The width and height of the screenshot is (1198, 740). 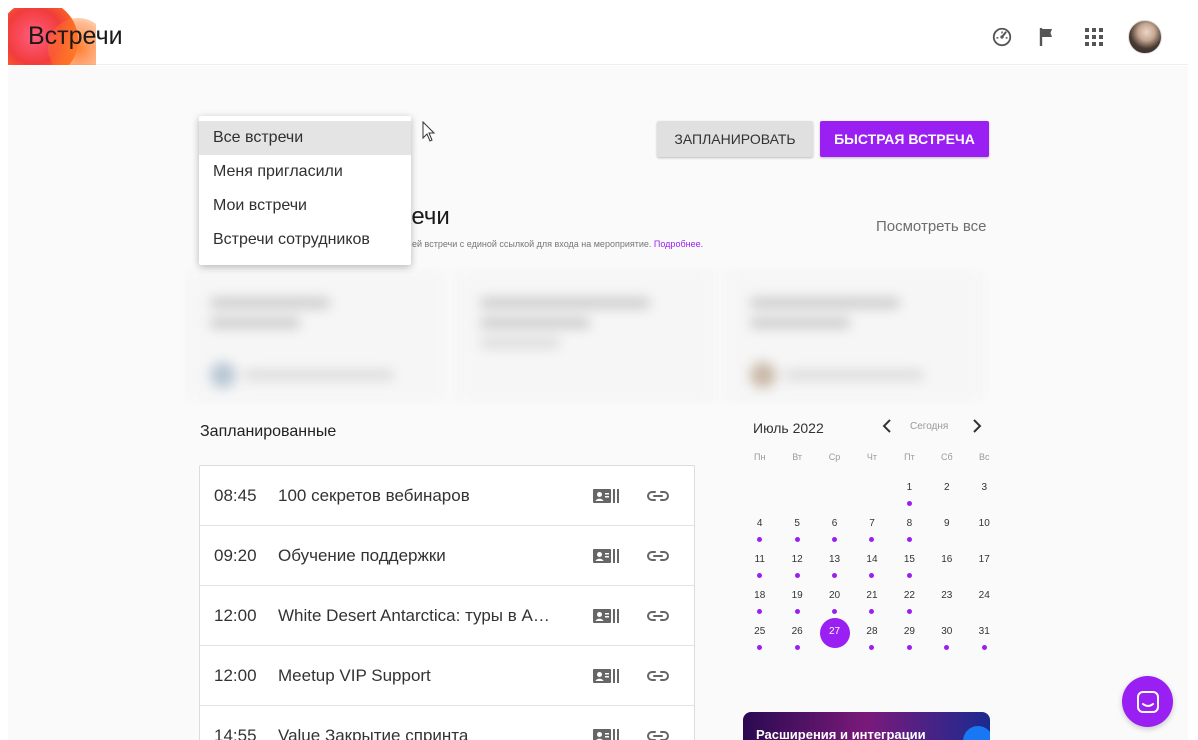 I want to click on weekday-label: Вс, so click(x=984, y=457).